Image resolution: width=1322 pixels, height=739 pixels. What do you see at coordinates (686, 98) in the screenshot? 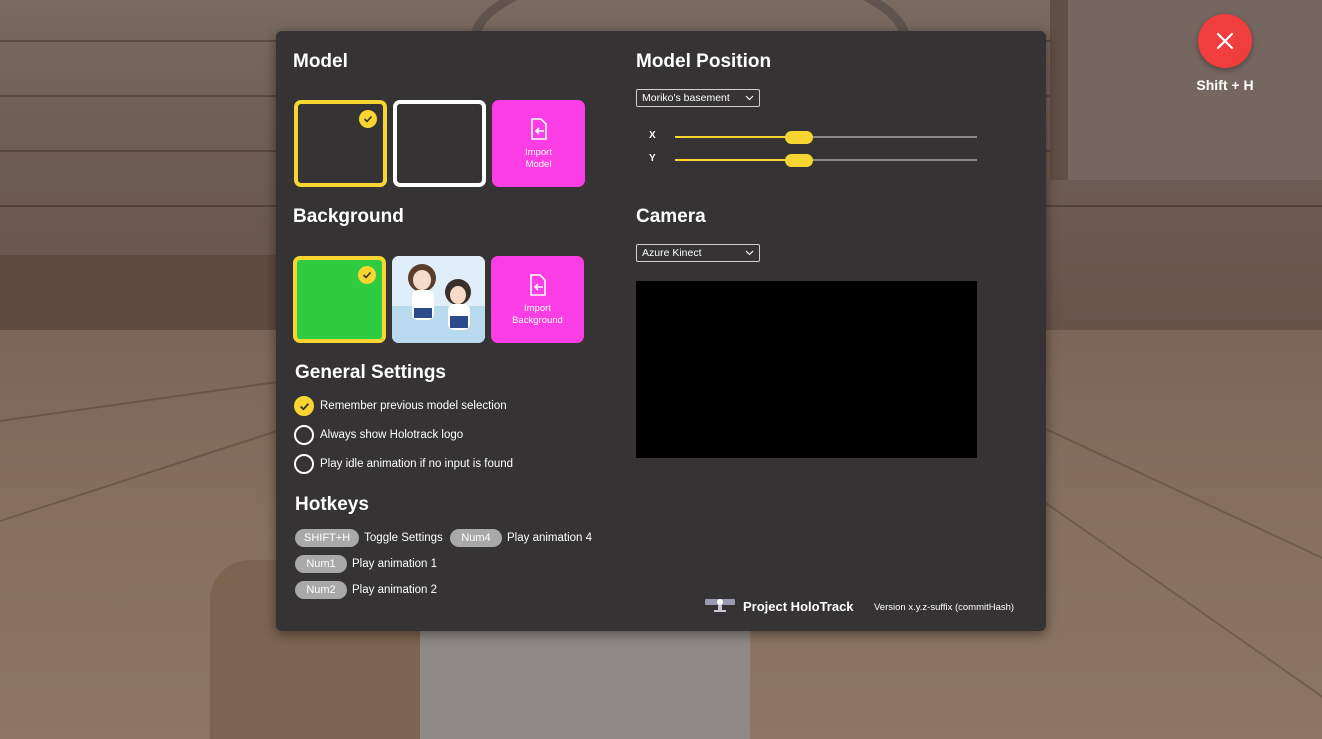
I see `location-select-value: Moriko's basement` at bounding box center [686, 98].